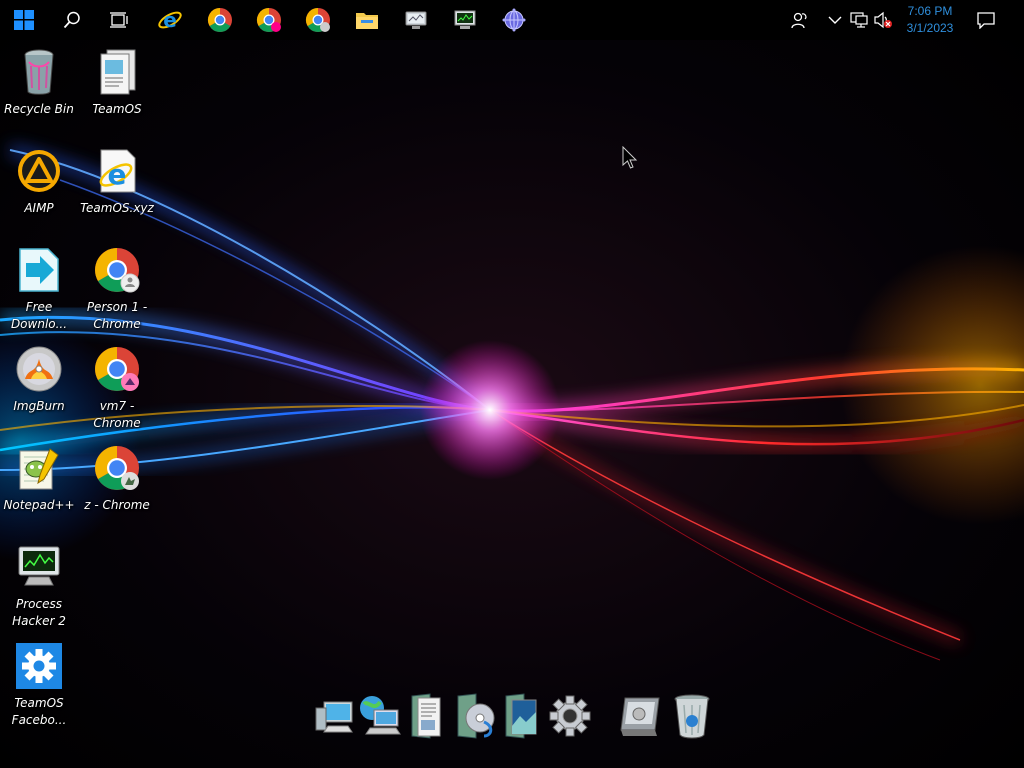 The height and width of the screenshot is (768, 1024). Describe the element at coordinates (39, 406) in the screenshot. I see `desktop-icon-label: ImgBurn` at that location.